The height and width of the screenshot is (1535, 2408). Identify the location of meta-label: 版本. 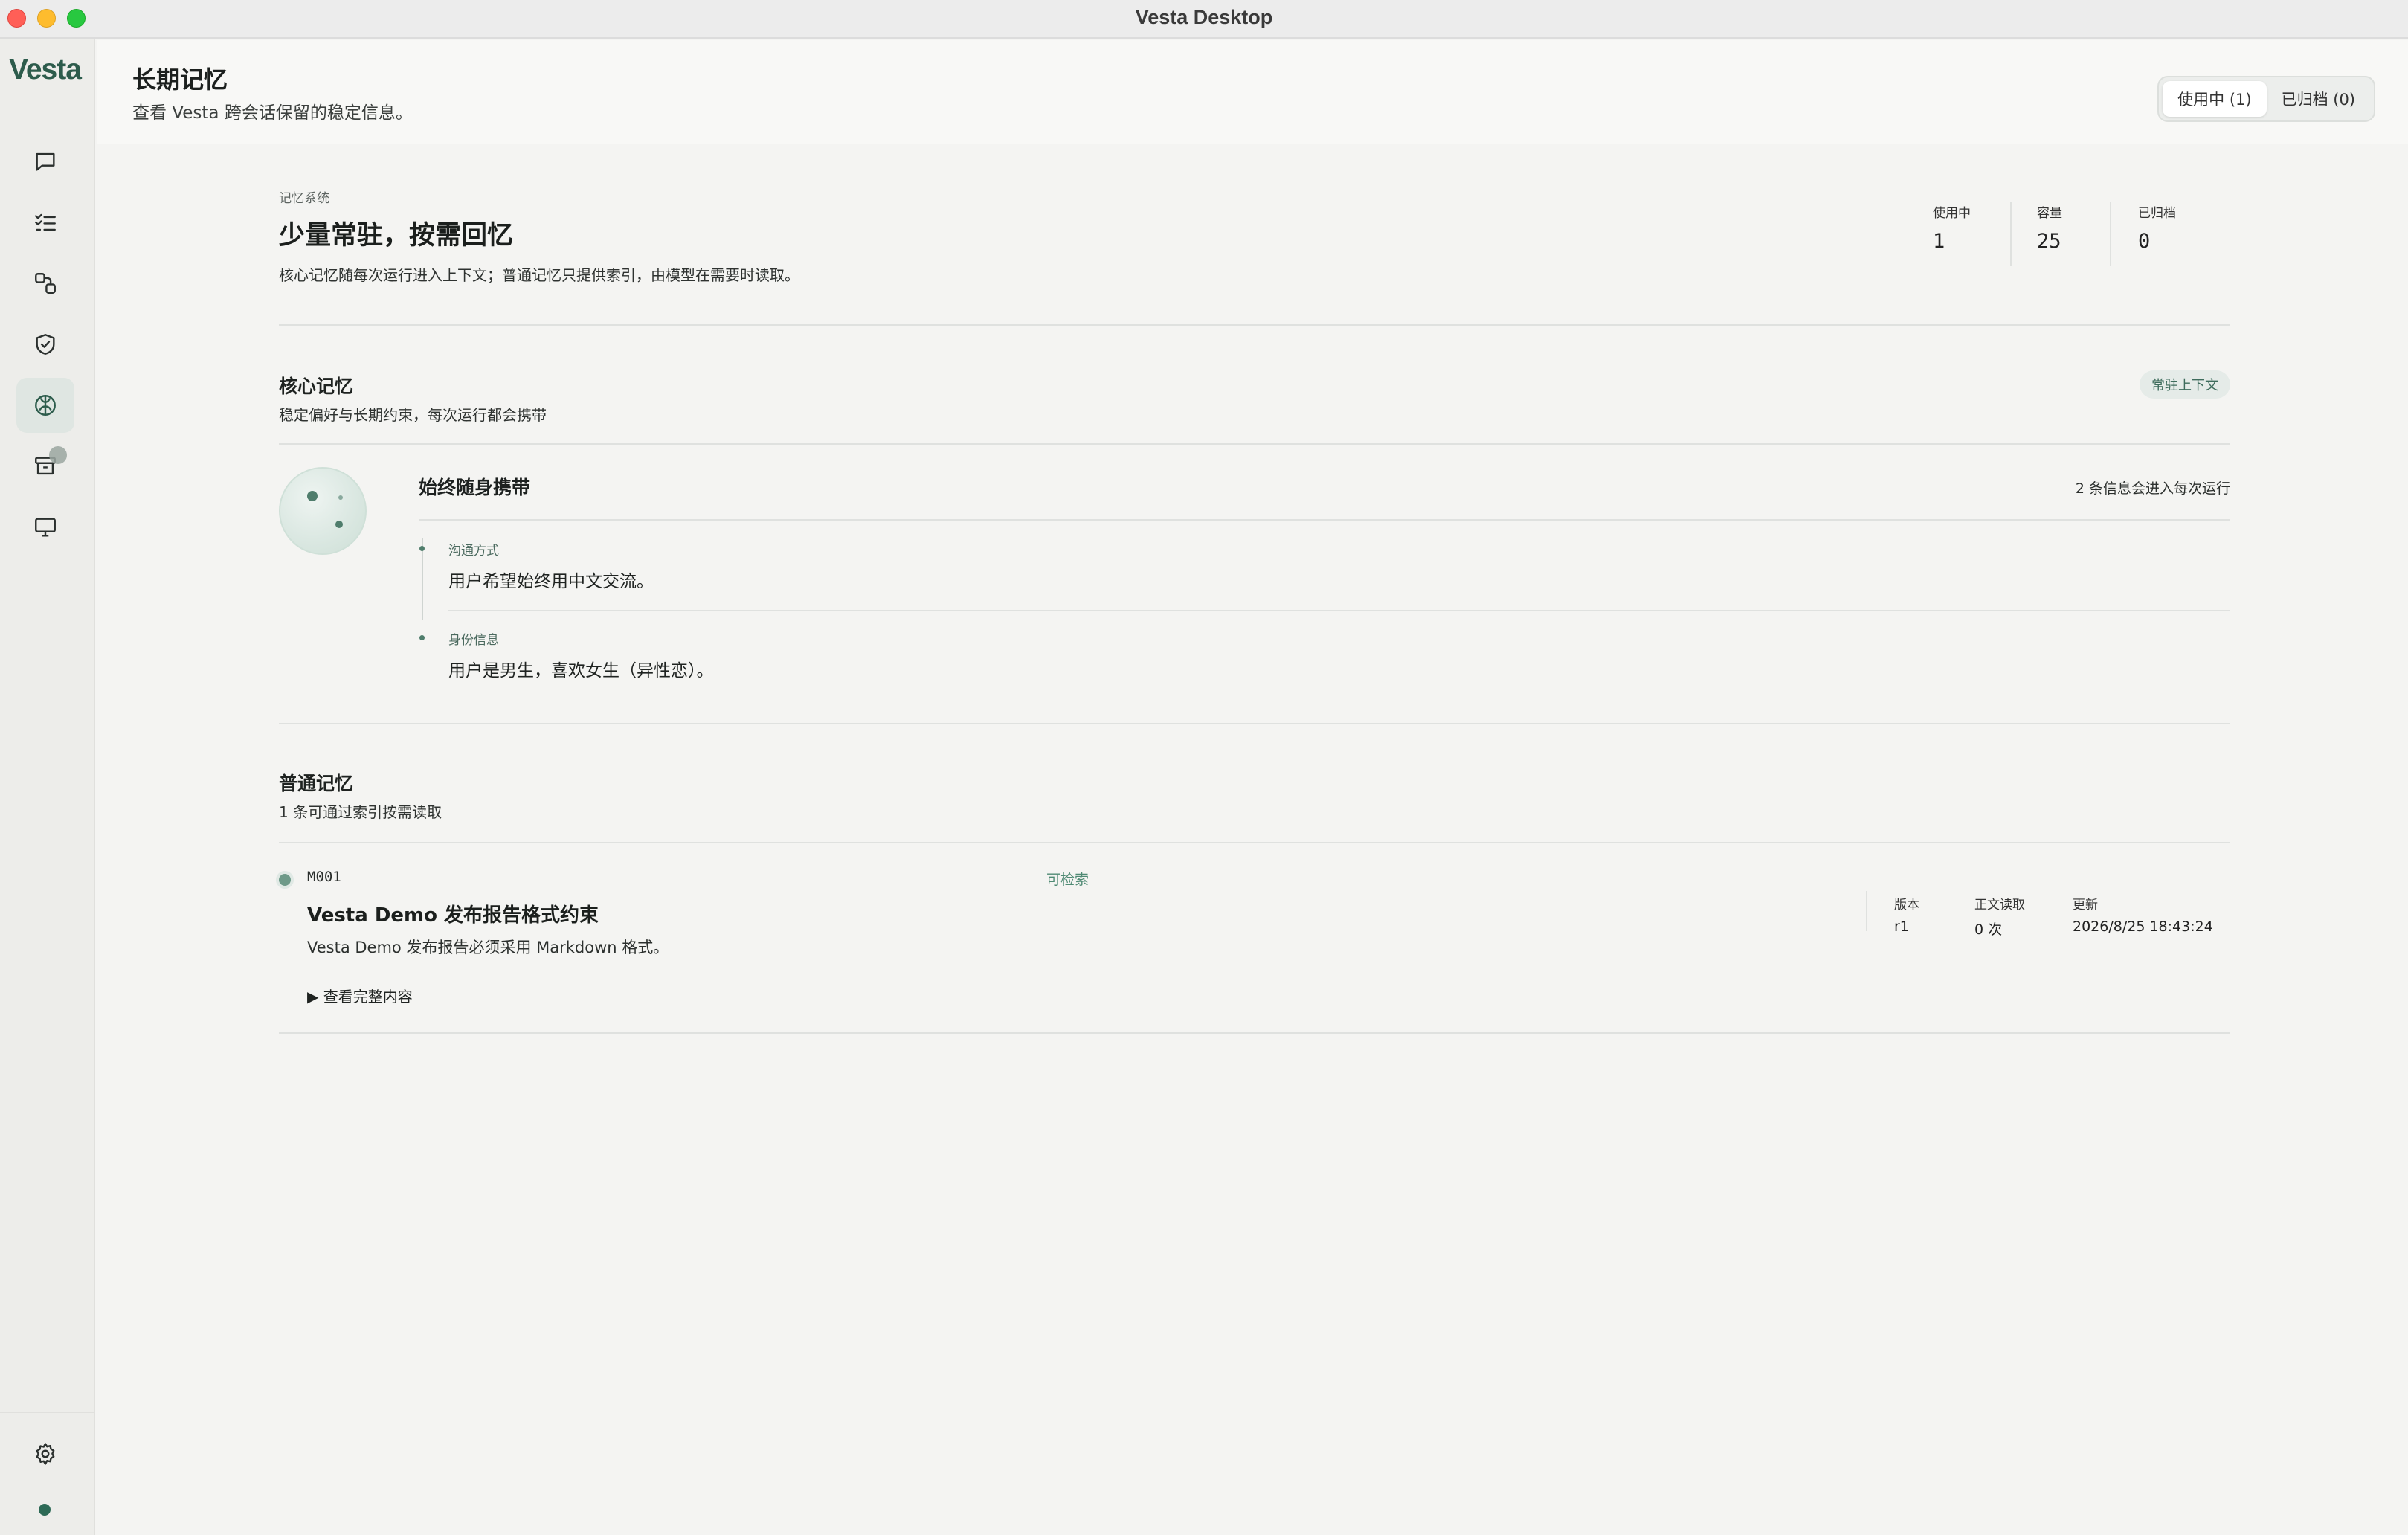
(1906, 905).